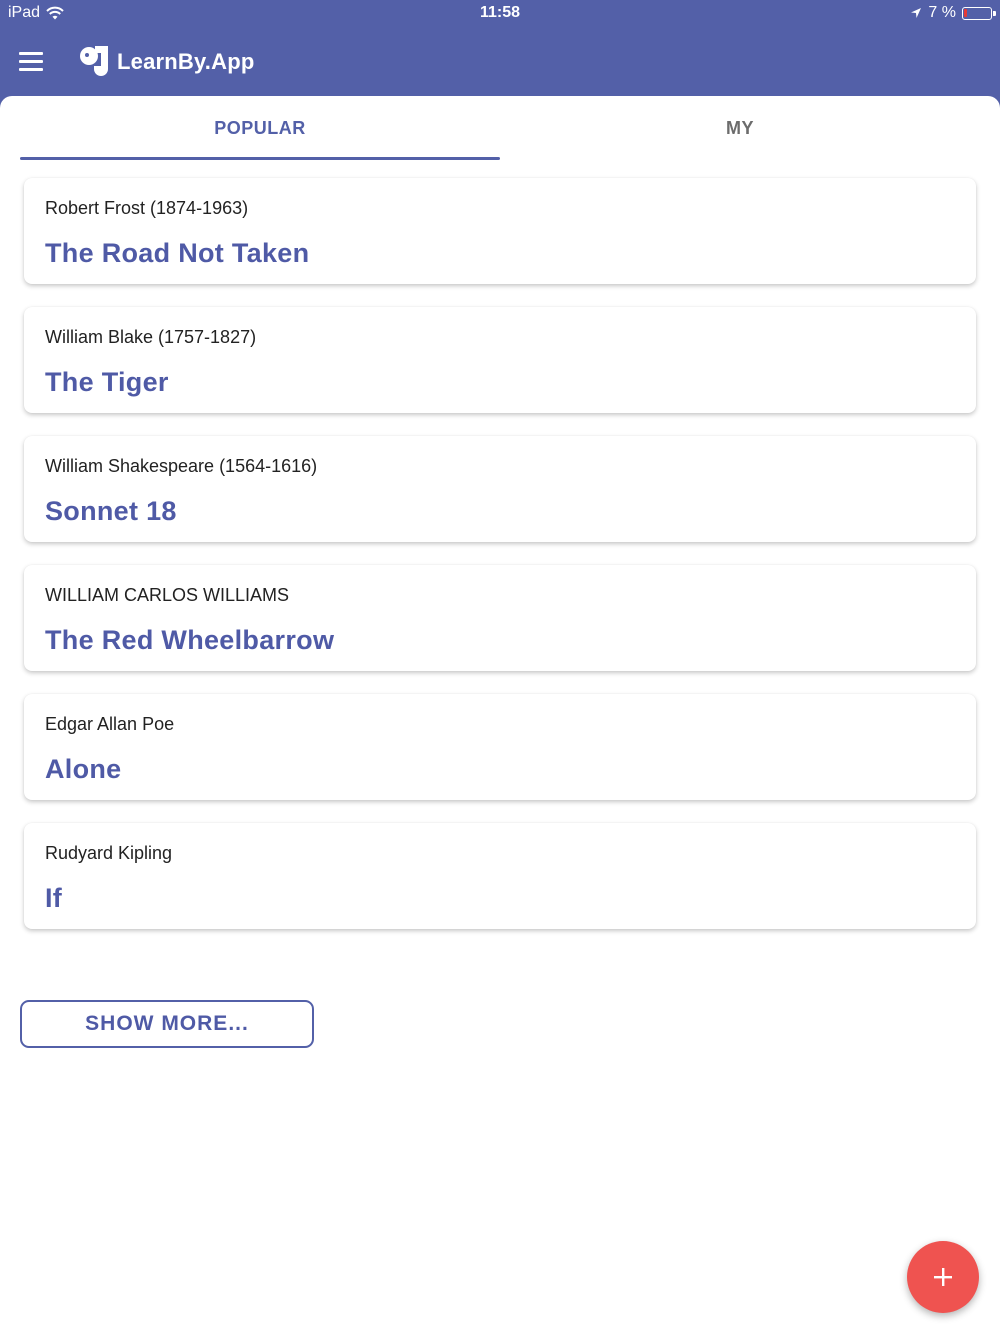 The image size is (1000, 1334). I want to click on poem-title: The Road Not Taken, so click(177, 253).